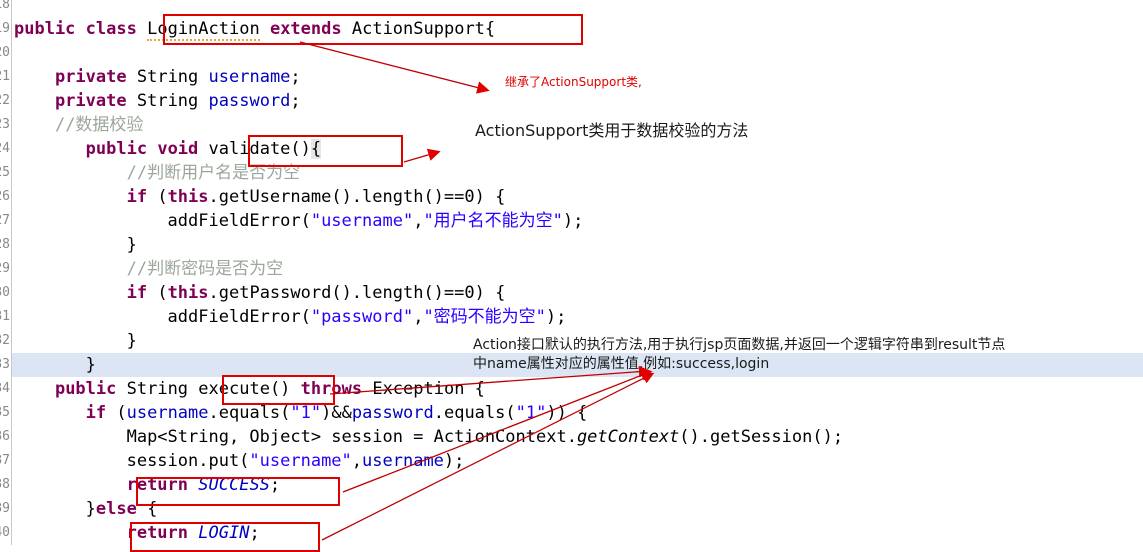 This screenshot has height=552, width=1143. What do you see at coordinates (373, 29) in the screenshot?
I see `box-class-decl` at bounding box center [373, 29].